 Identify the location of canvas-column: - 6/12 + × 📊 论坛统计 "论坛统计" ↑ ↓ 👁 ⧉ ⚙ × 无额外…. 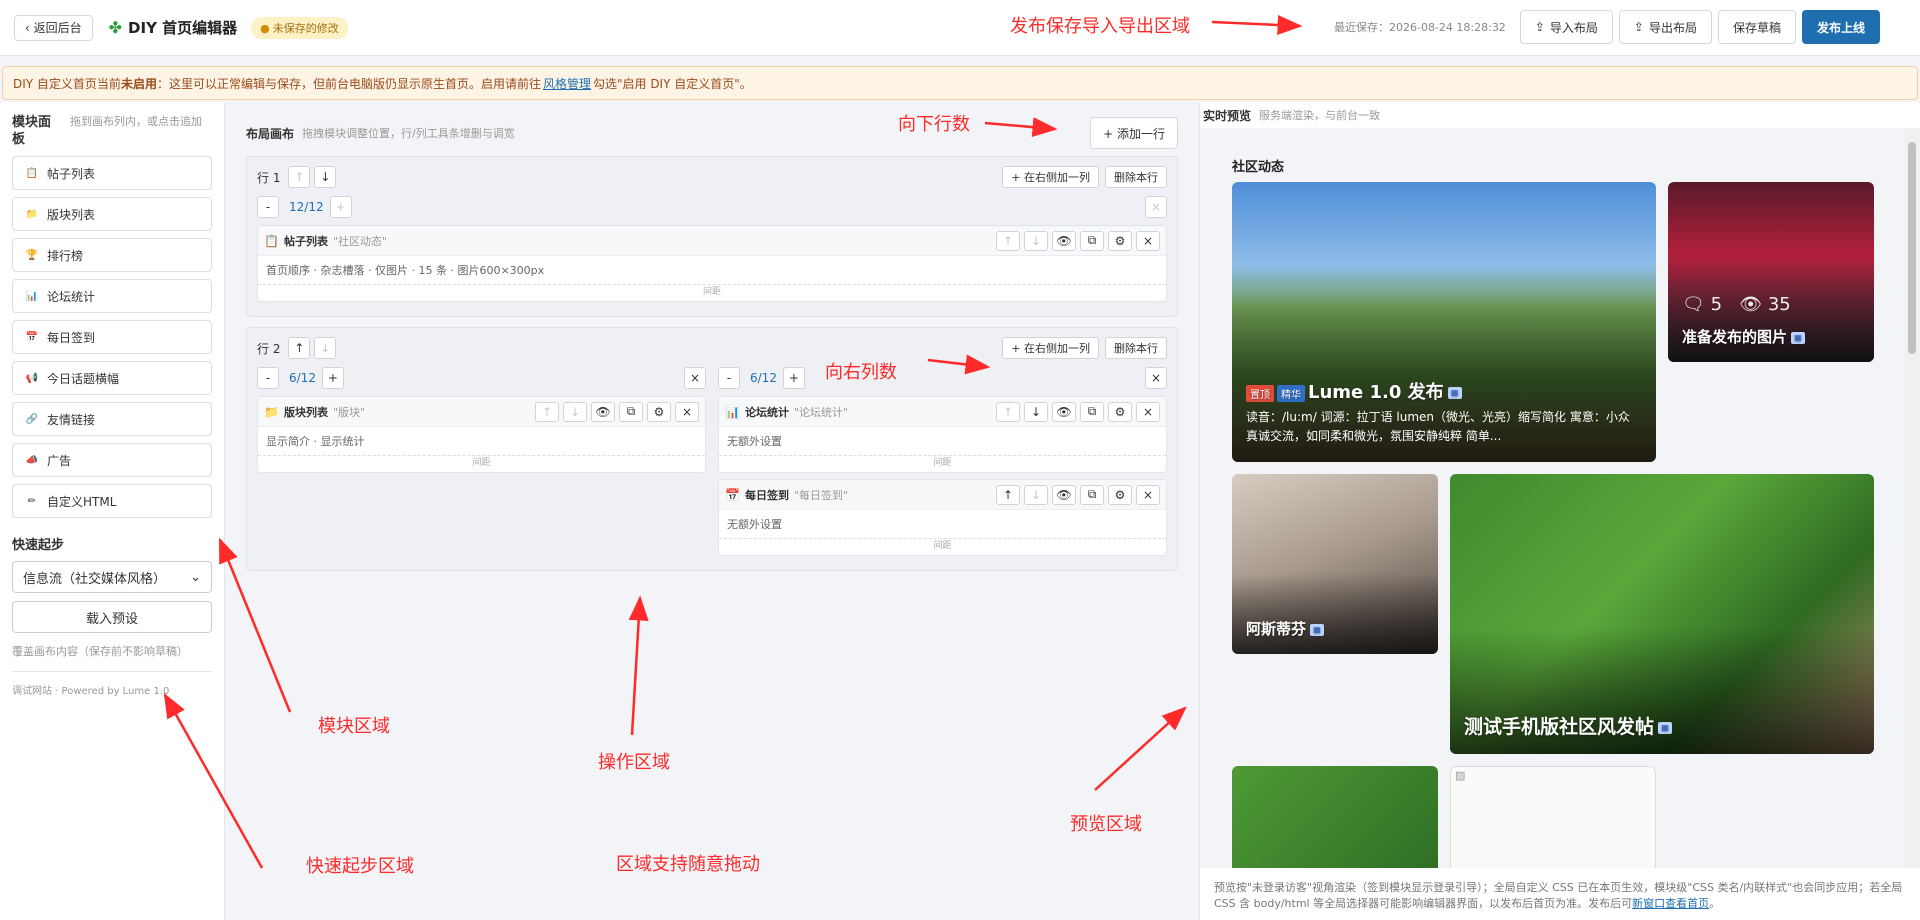
(942, 464).